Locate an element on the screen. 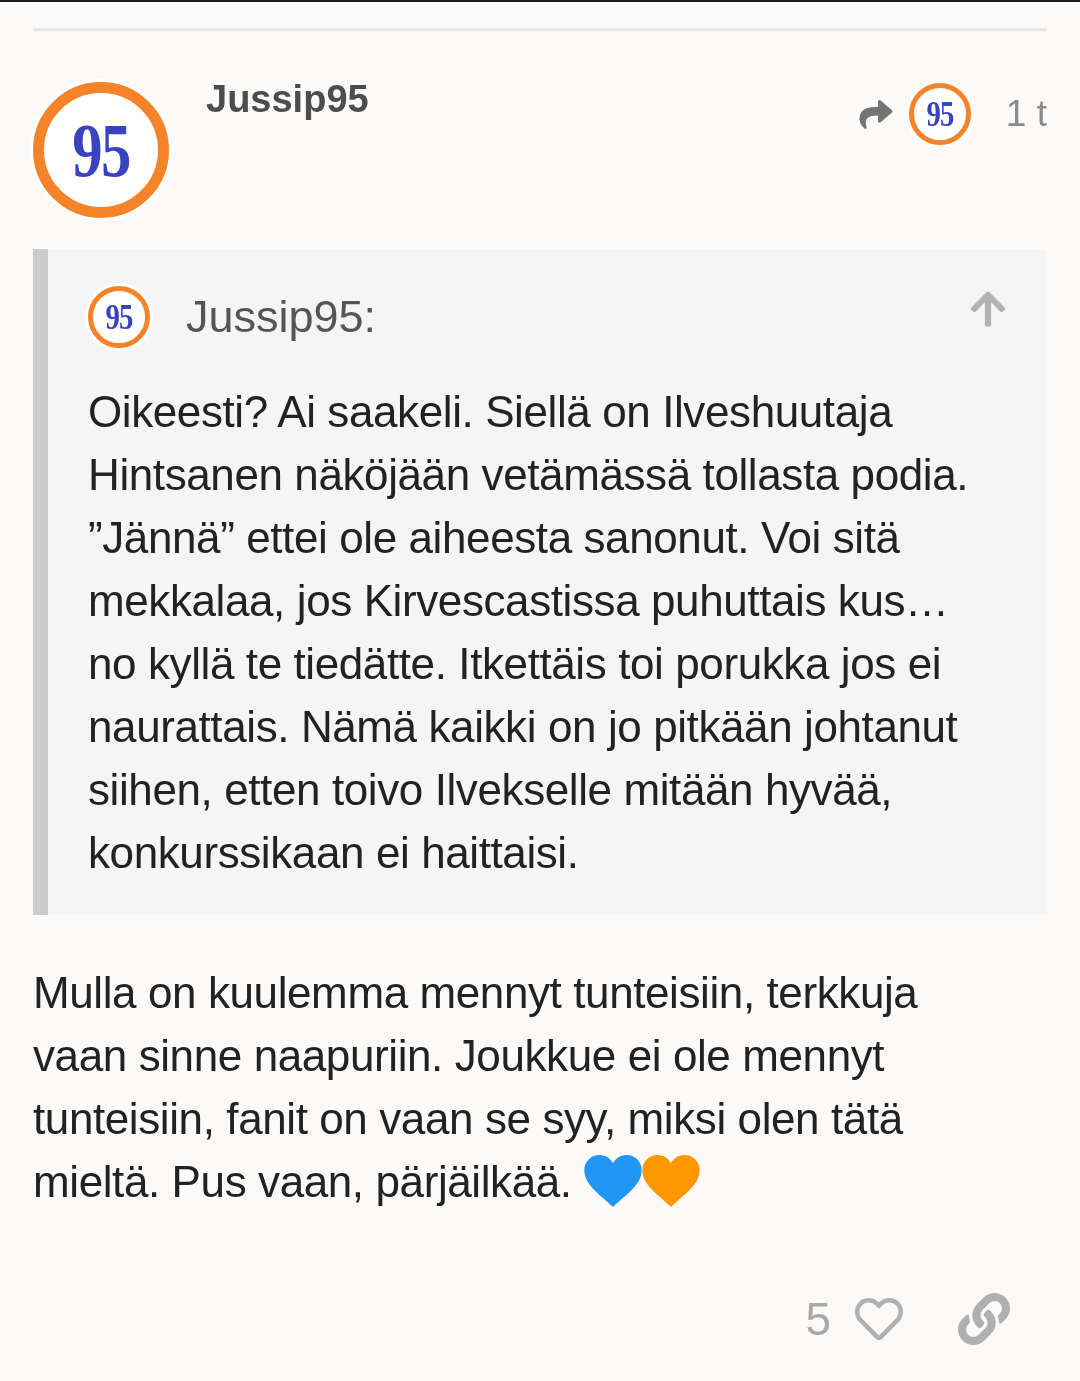  heart-icon is located at coordinates (879, 1319).